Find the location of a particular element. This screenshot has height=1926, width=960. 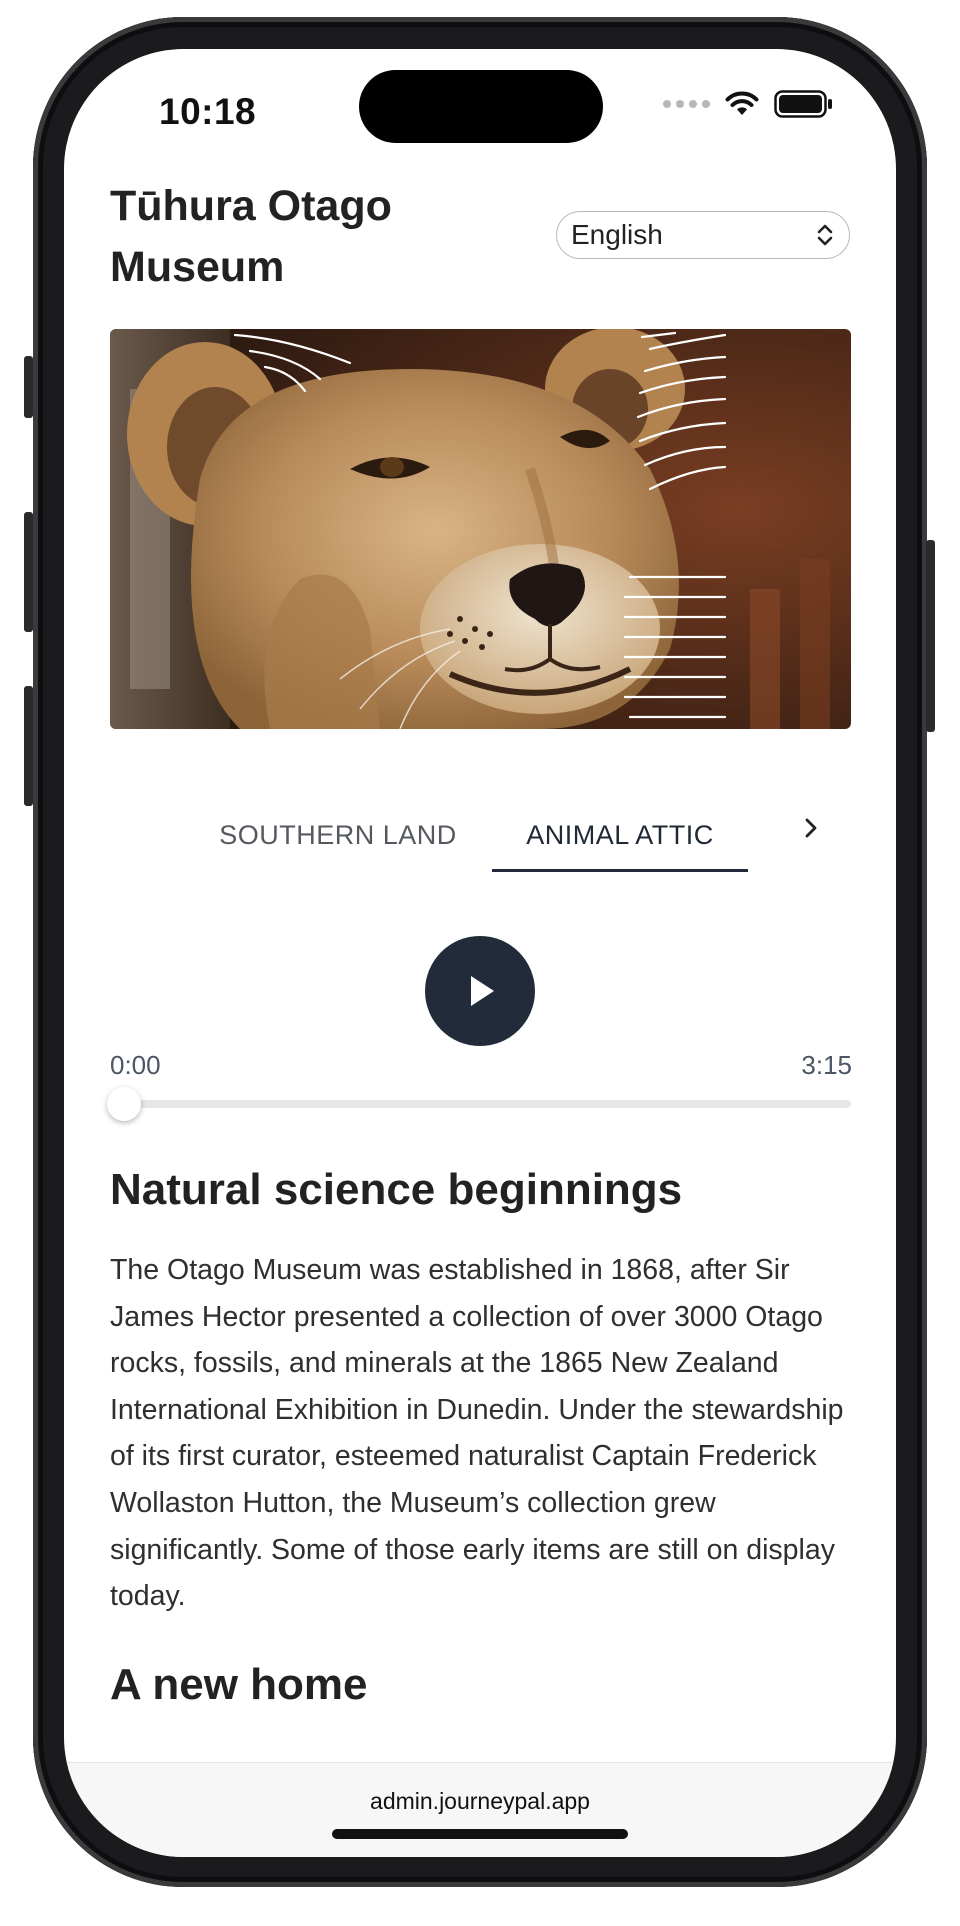

wifi-icon is located at coordinates (742, 103).